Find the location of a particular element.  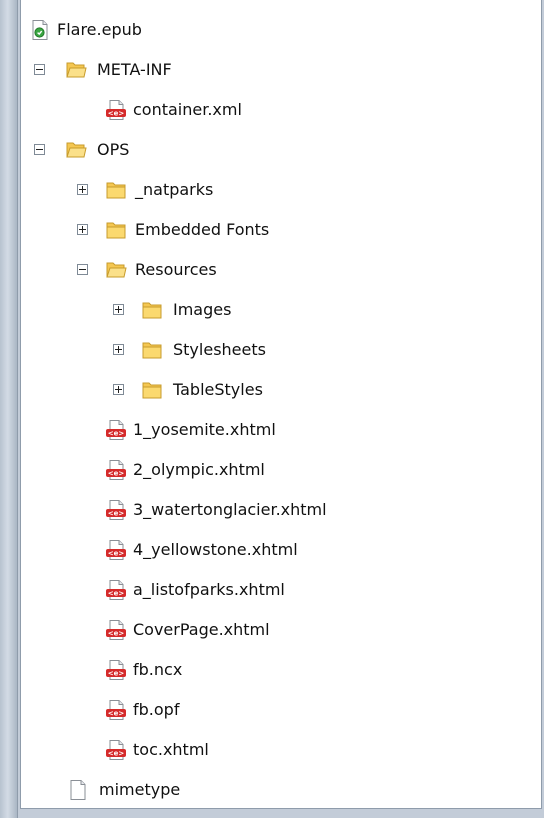

tree-item-images: Images is located at coordinates (281, 310).